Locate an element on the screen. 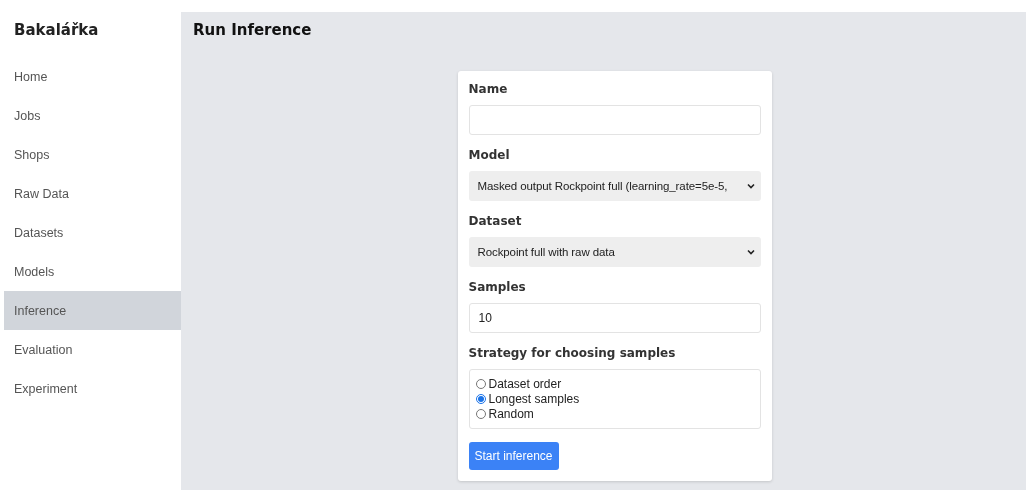 This screenshot has height=490, width=1026. sidebar-item: Experiment is located at coordinates (92, 388).